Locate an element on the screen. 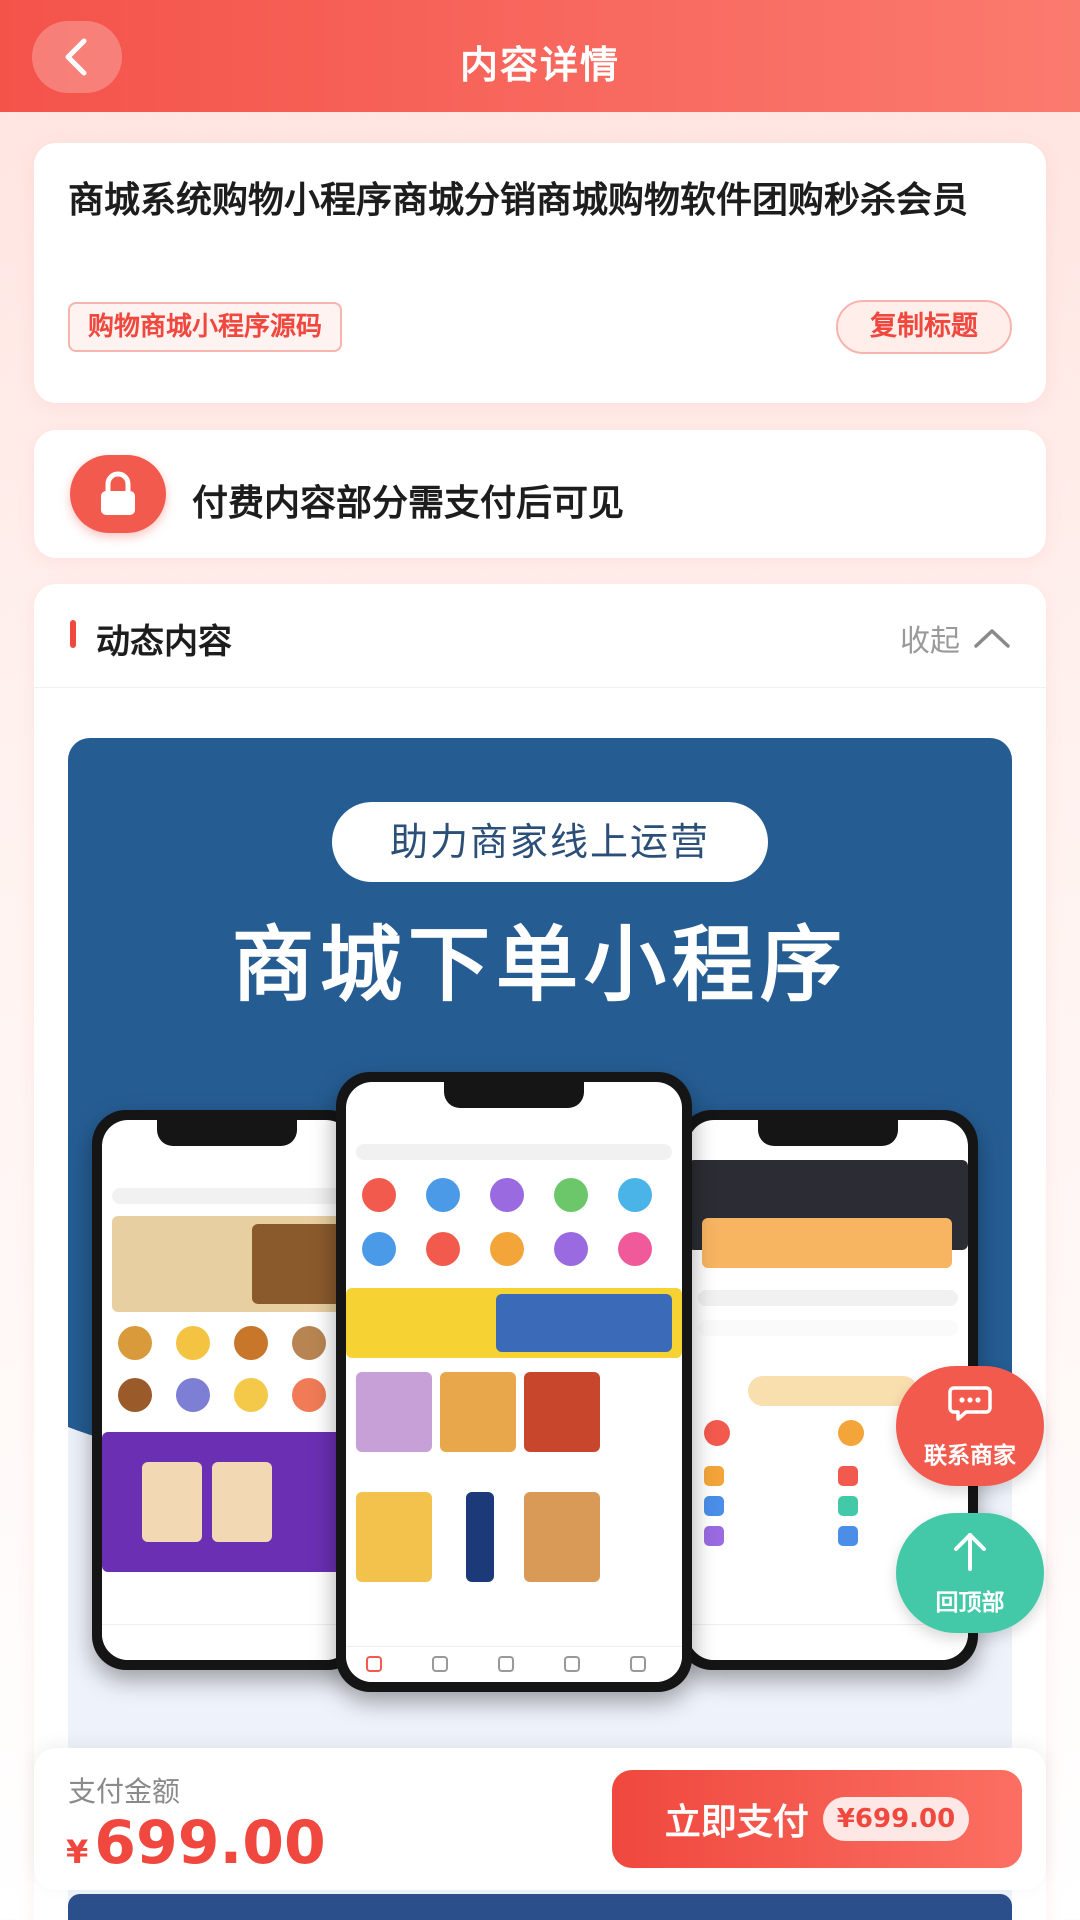  pay-now-price: ¥699.00 is located at coordinates (896, 1819).